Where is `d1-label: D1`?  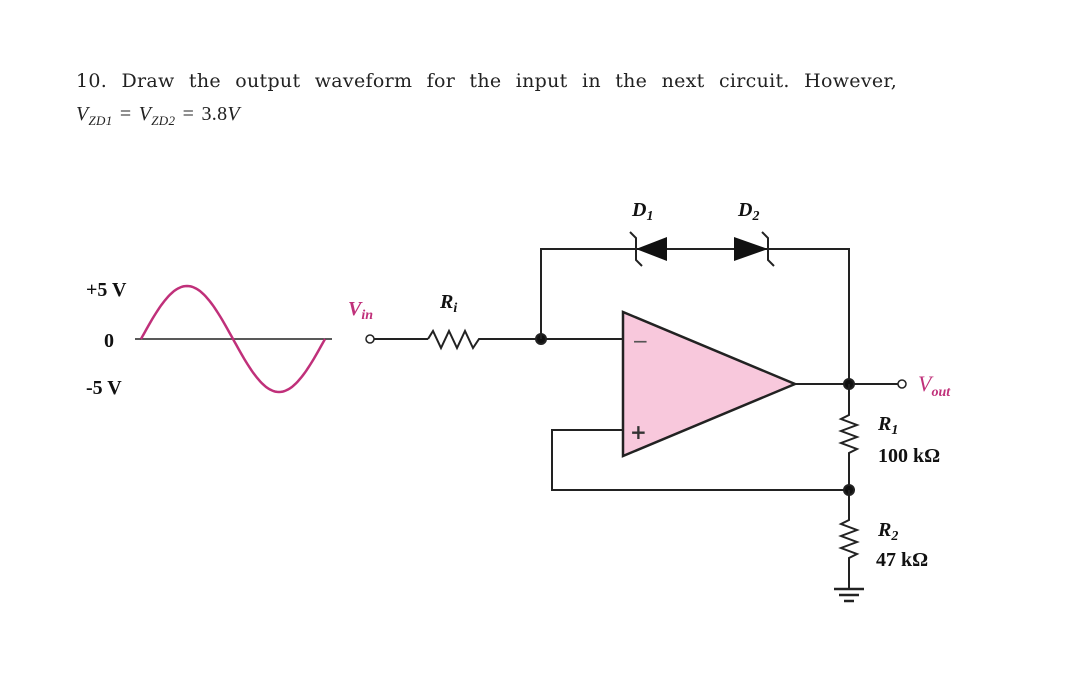 d1-label: D1 is located at coordinates (642, 211).